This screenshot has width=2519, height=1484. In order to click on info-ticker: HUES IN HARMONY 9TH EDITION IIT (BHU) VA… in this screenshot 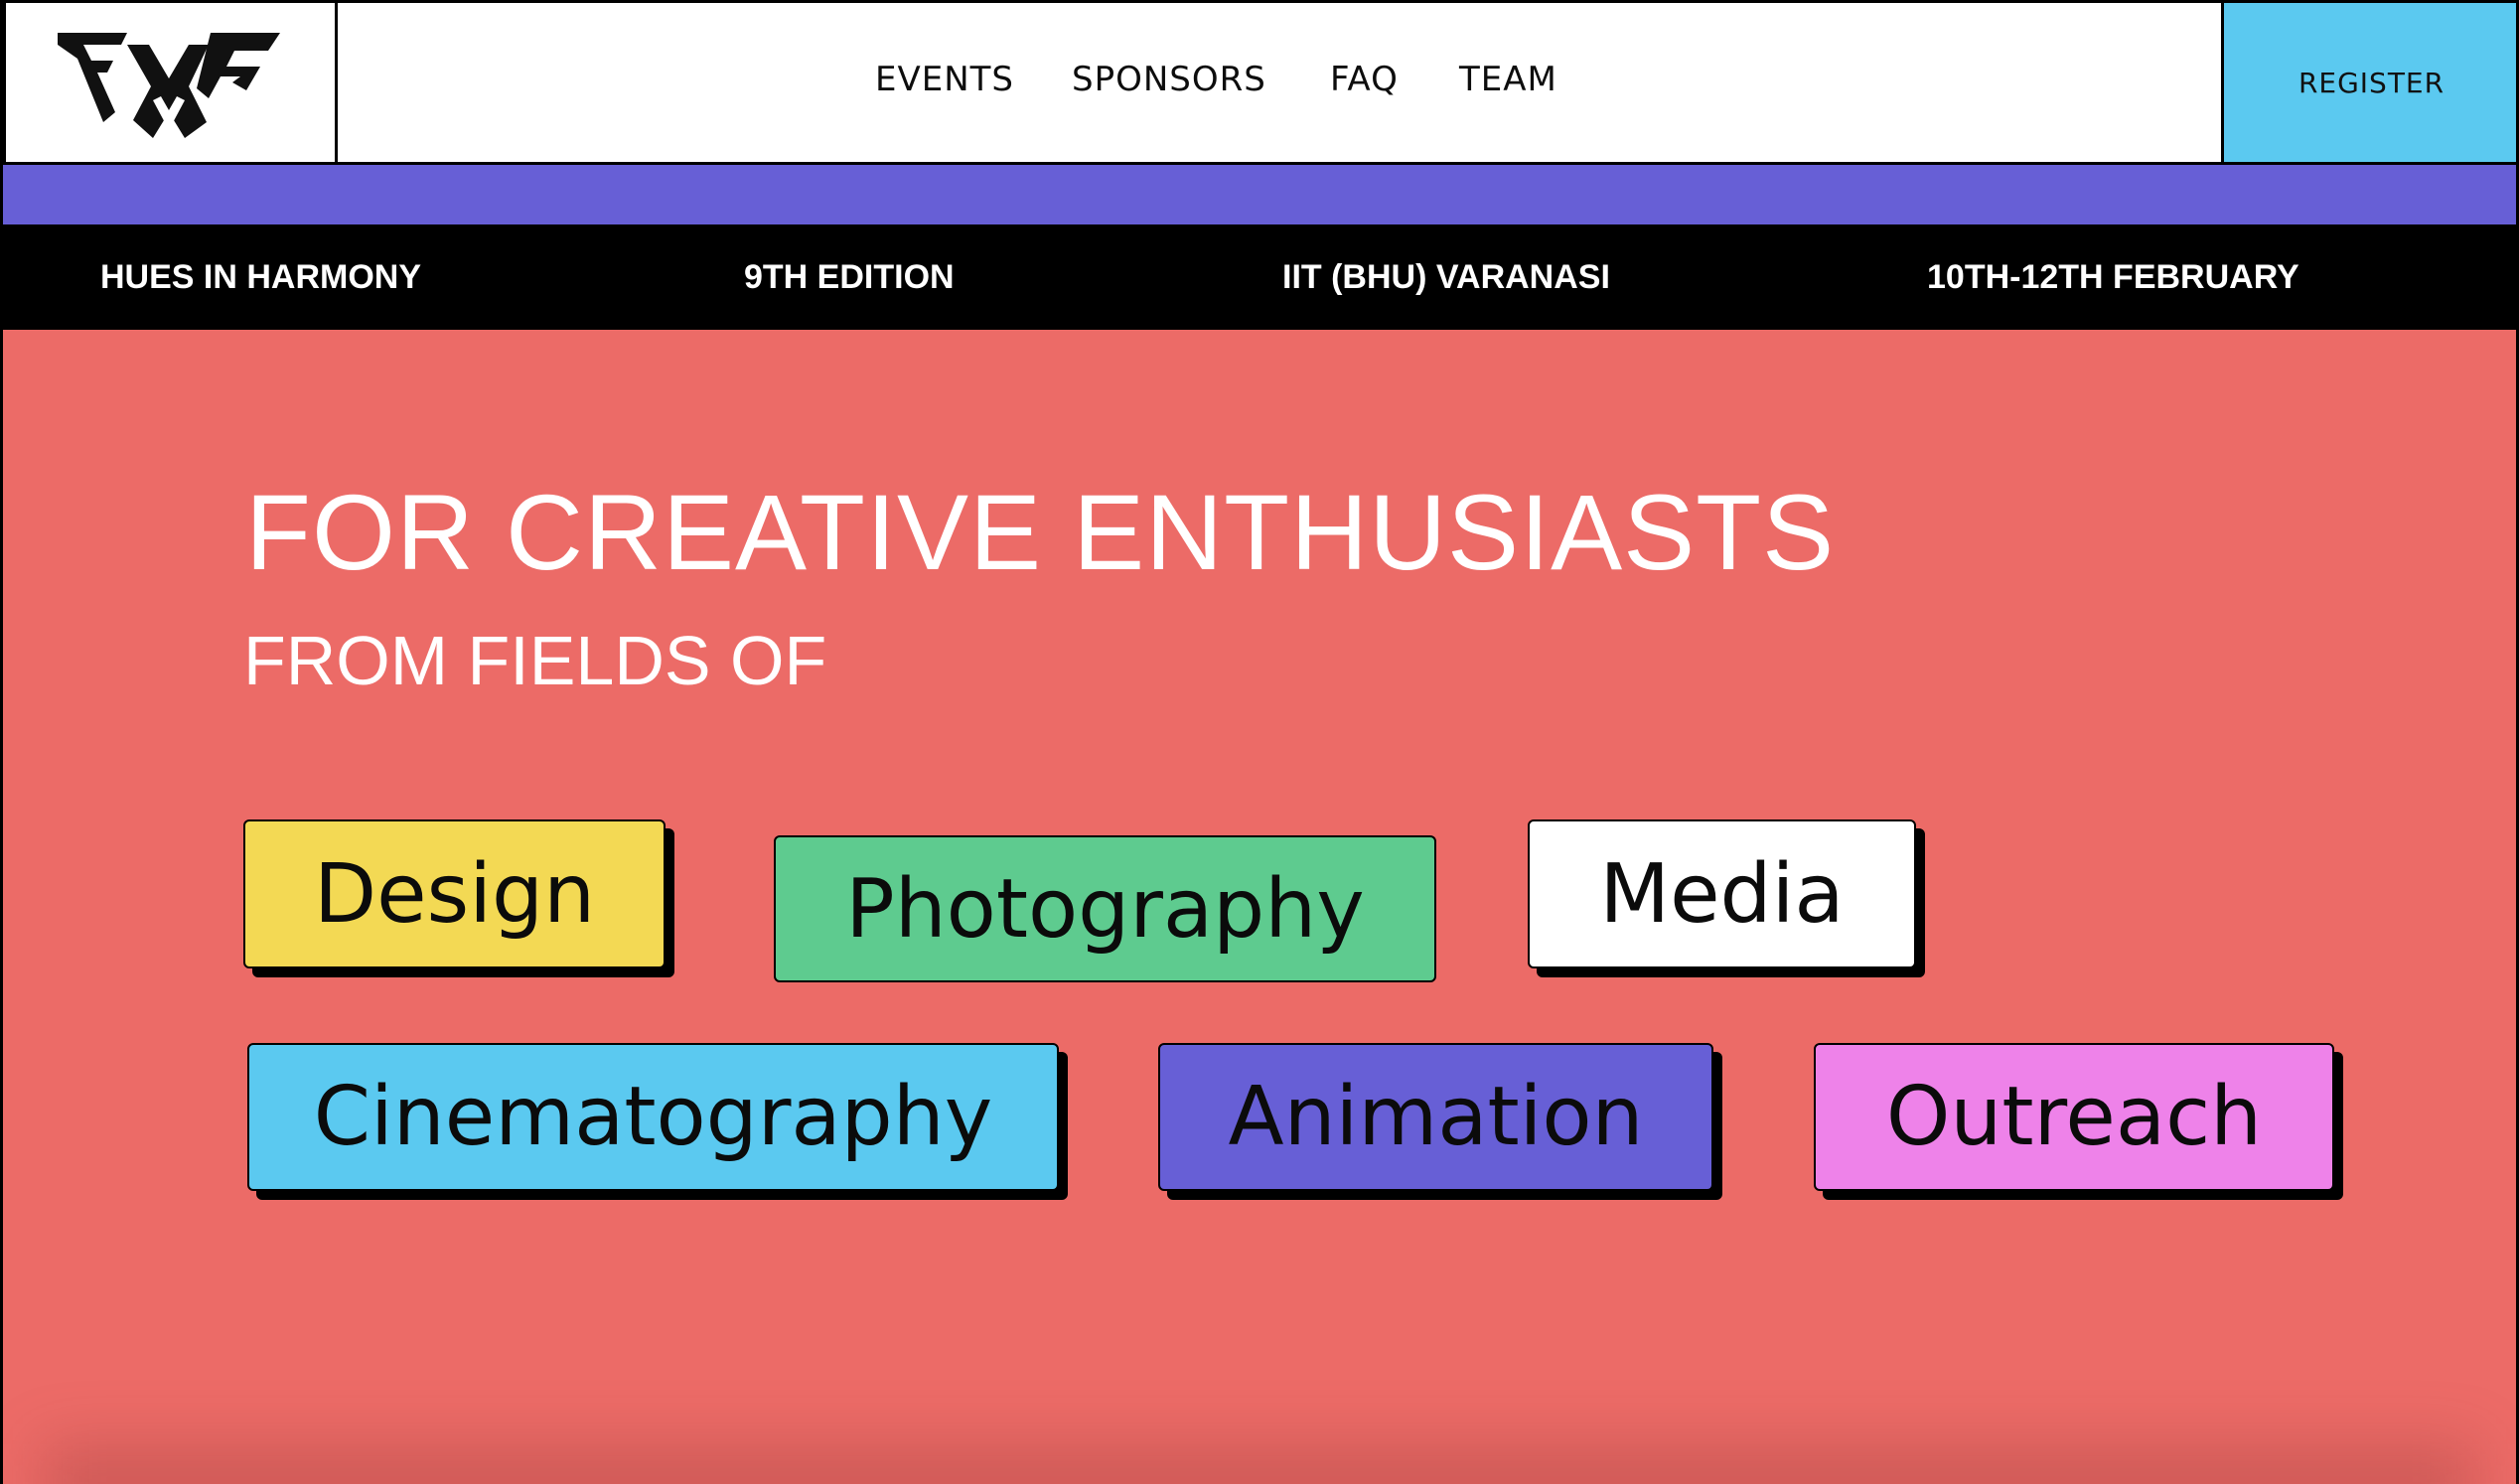, I will do `click(1259, 277)`.